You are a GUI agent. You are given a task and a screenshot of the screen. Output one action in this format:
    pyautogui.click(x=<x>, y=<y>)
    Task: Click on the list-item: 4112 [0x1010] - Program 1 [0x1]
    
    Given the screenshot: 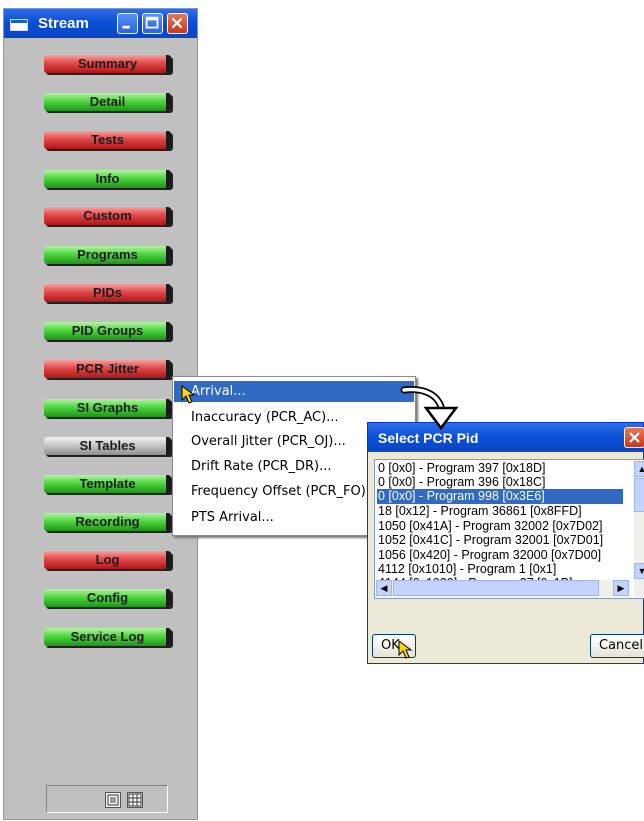 What is the action you would take?
    pyautogui.click(x=466, y=569)
    